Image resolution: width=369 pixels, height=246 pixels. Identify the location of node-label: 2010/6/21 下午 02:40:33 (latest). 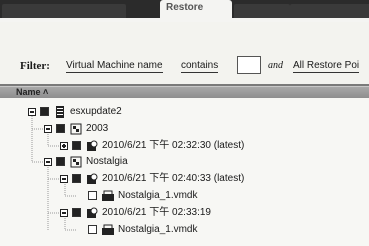
(173, 178).